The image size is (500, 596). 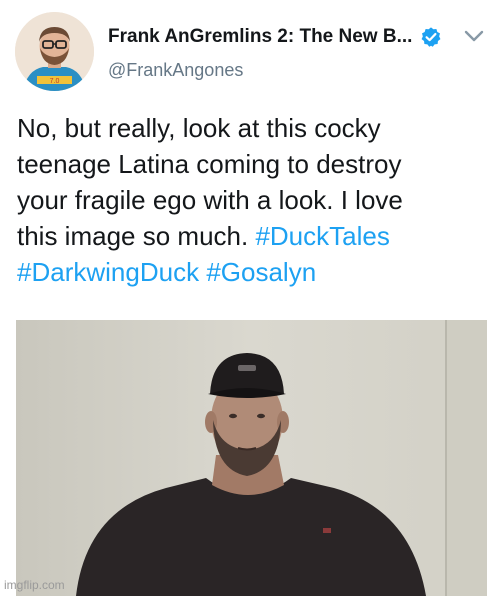 What do you see at coordinates (431, 37) in the screenshot?
I see `verified-badge-icon` at bounding box center [431, 37].